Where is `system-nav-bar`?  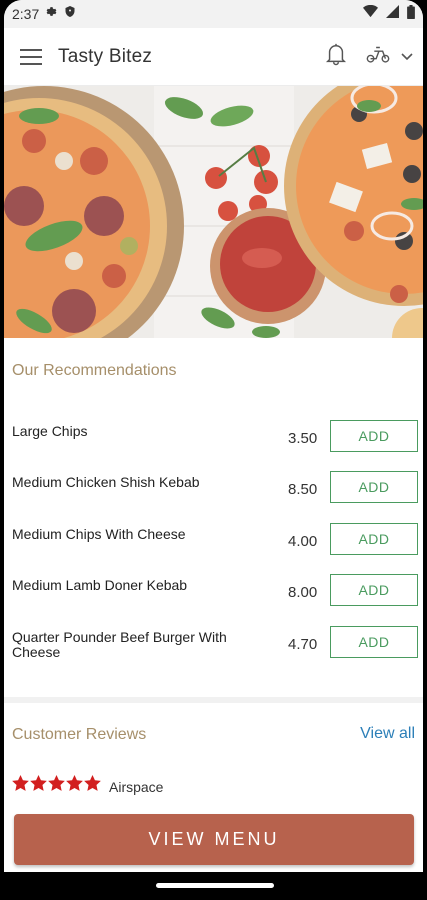
system-nav-bar is located at coordinates (213, 886).